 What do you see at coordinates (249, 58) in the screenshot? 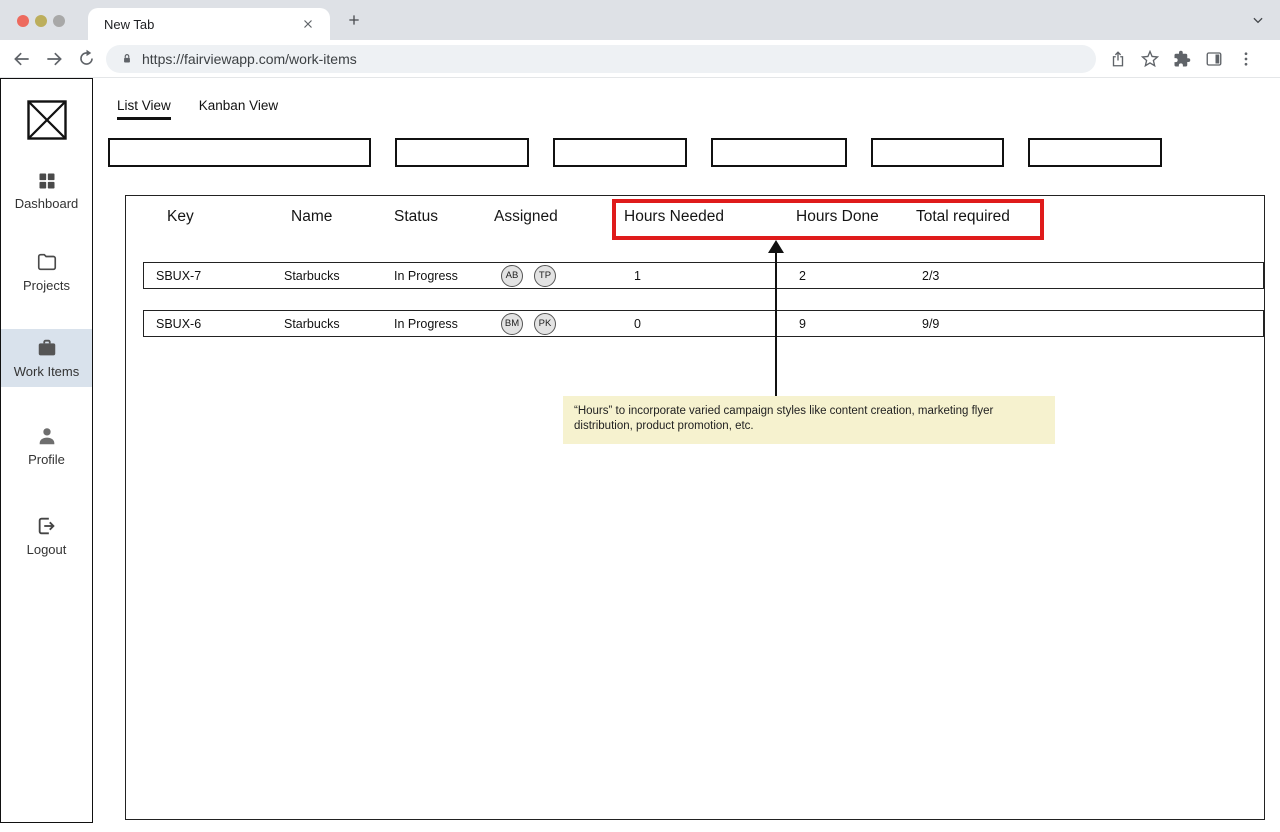
I see `url-text: https://fairviewapp.com/work-items` at bounding box center [249, 58].